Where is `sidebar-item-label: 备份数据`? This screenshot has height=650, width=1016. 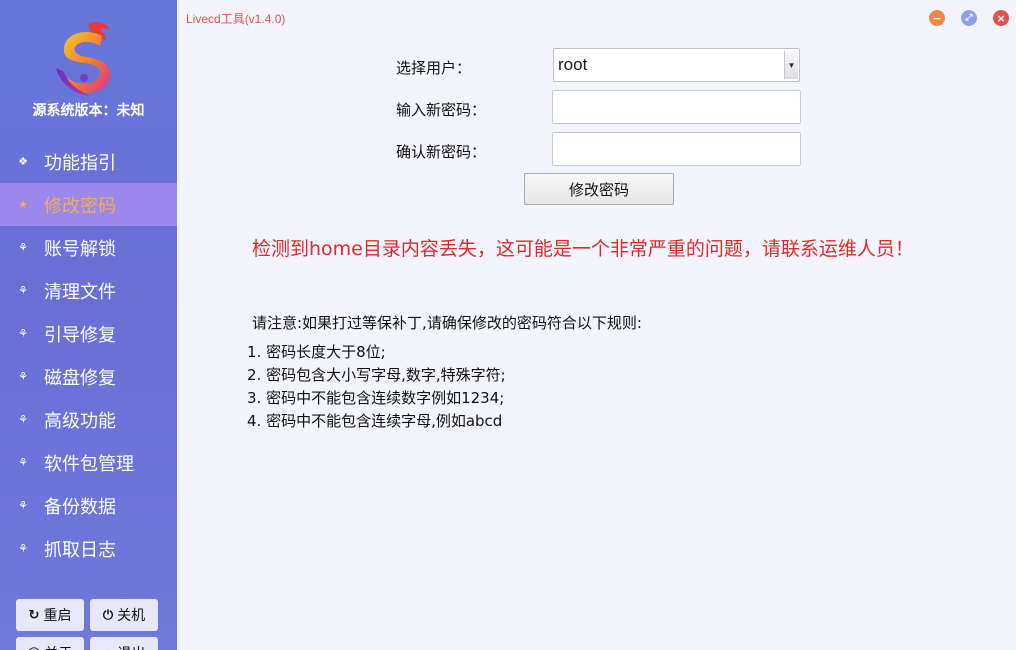
sidebar-item-label: 备份数据 is located at coordinates (80, 507).